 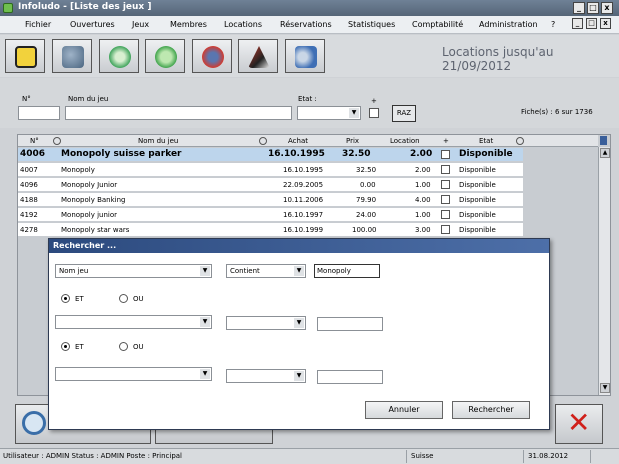 What do you see at coordinates (178, 113) in the screenshot?
I see `filter-name-input` at bounding box center [178, 113].